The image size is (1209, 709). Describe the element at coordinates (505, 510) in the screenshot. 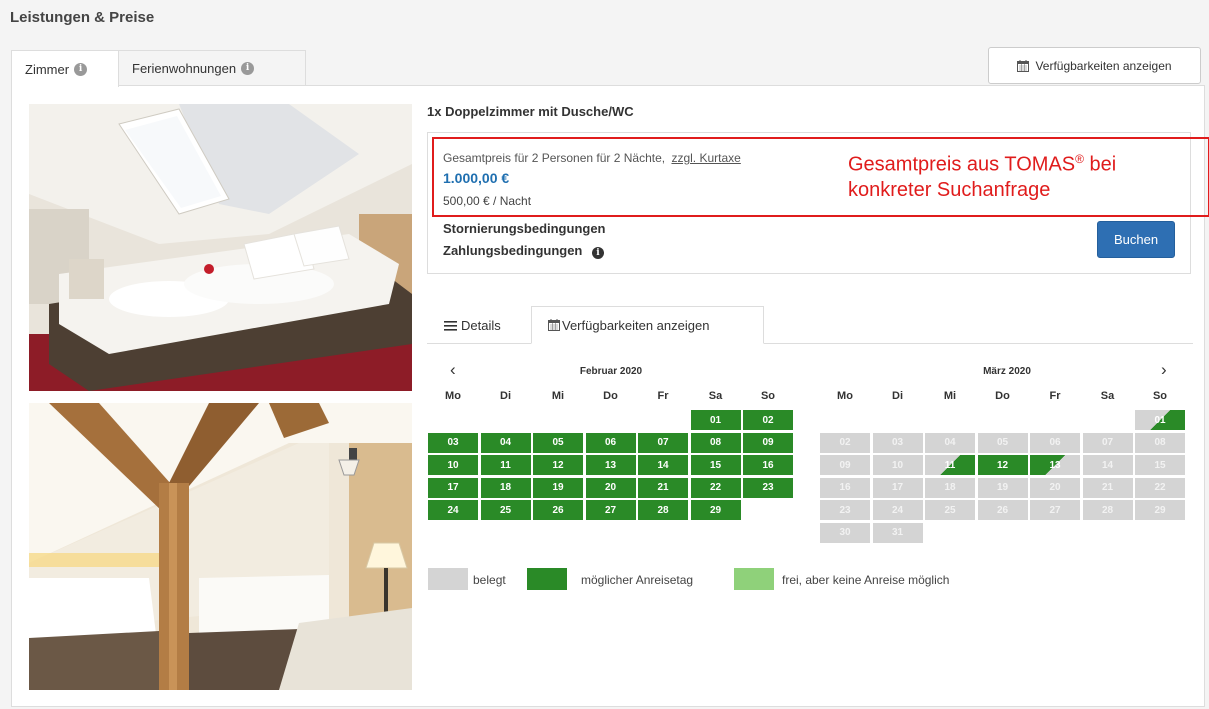

I see `calendar-day: 25` at that location.